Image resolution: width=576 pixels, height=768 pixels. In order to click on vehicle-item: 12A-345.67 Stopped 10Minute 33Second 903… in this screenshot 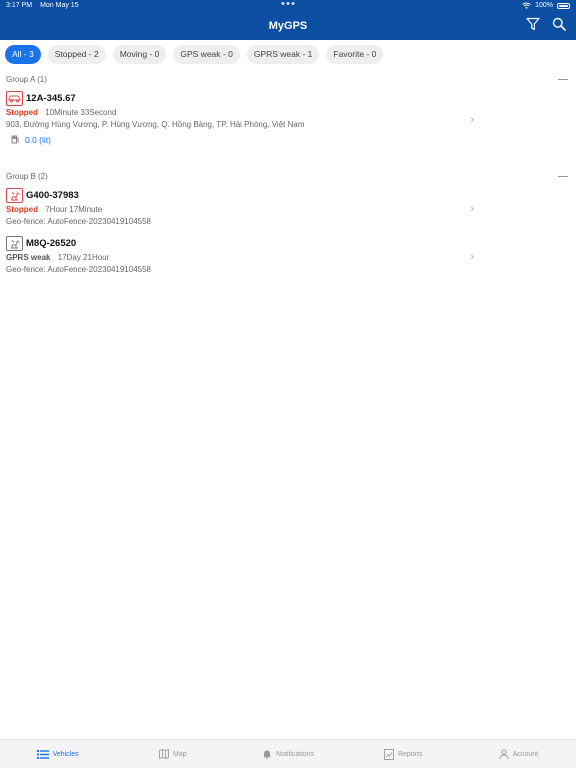, I will do `click(288, 119)`.